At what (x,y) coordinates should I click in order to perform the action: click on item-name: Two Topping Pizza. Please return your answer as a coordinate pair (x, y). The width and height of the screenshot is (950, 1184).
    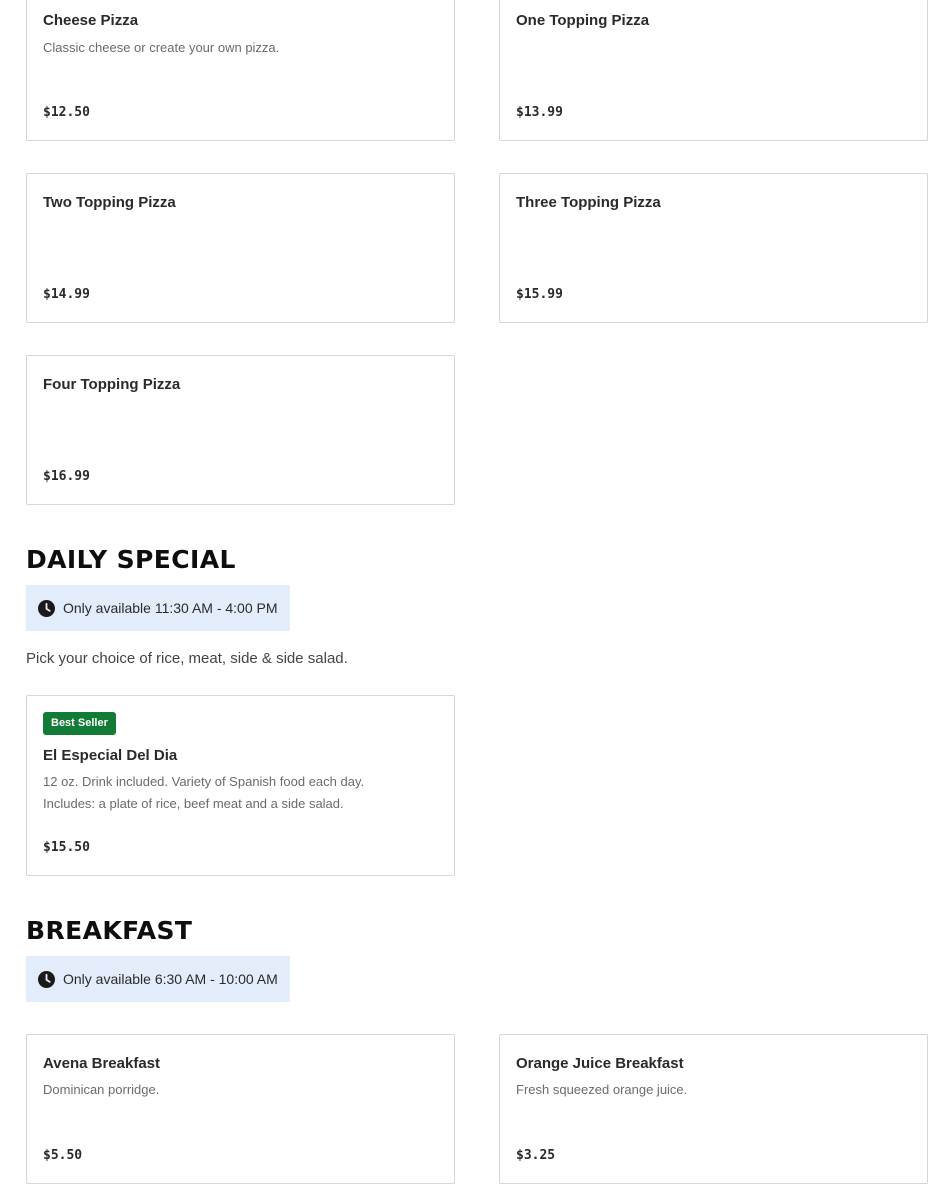
    Looking at the image, I should click on (109, 202).